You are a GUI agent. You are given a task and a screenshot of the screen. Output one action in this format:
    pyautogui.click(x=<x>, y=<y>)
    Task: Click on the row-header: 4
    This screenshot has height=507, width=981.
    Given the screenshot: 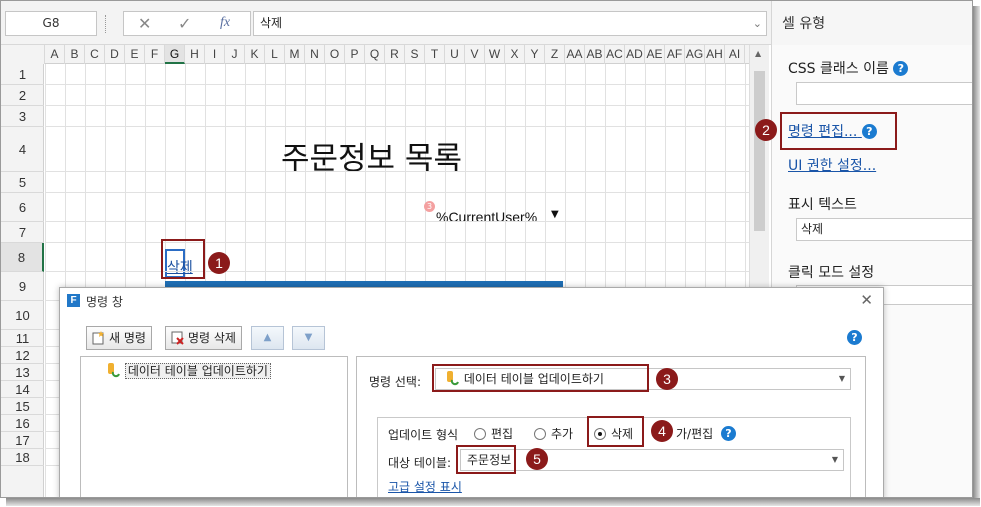 What is the action you would take?
    pyautogui.click(x=22, y=149)
    